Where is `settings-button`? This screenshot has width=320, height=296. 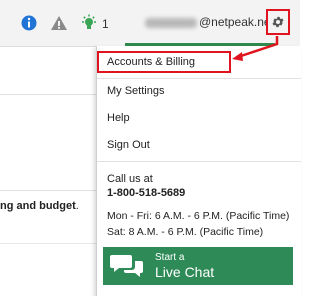 settings-button is located at coordinates (278, 22).